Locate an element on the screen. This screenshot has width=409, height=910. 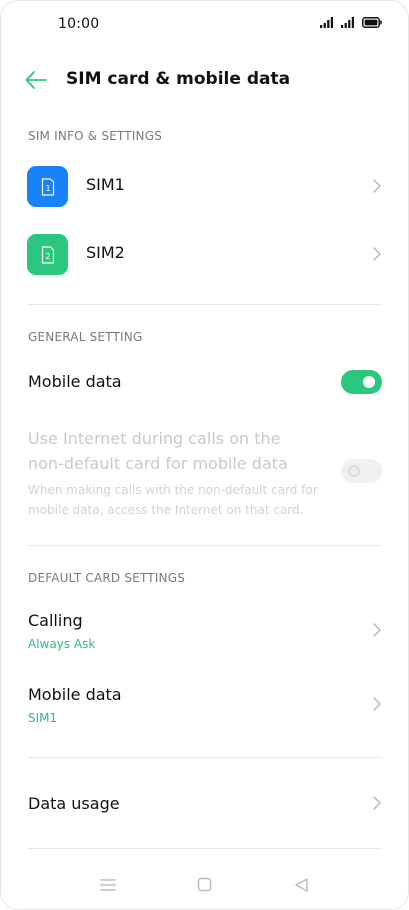
back-icon is located at coordinates (302, 885).